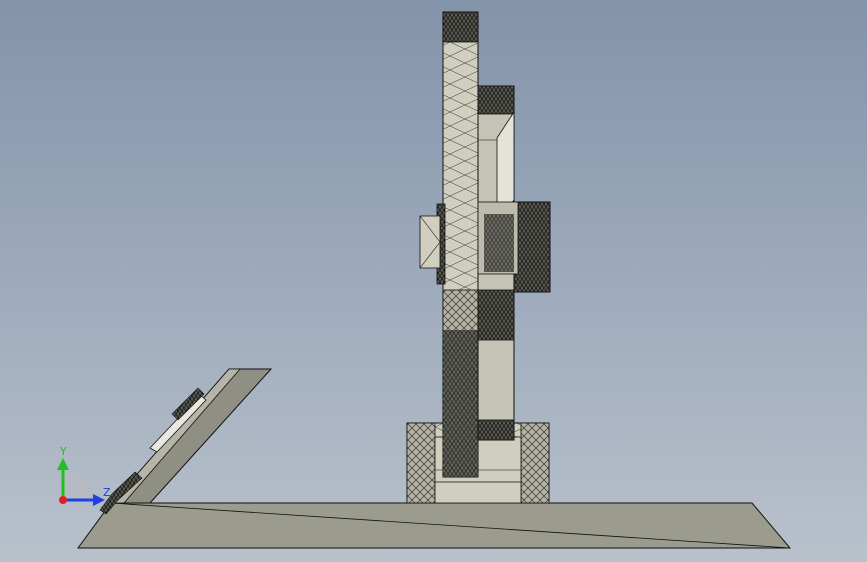  What do you see at coordinates (107, 492) in the screenshot?
I see `z-axis-label: Z` at bounding box center [107, 492].